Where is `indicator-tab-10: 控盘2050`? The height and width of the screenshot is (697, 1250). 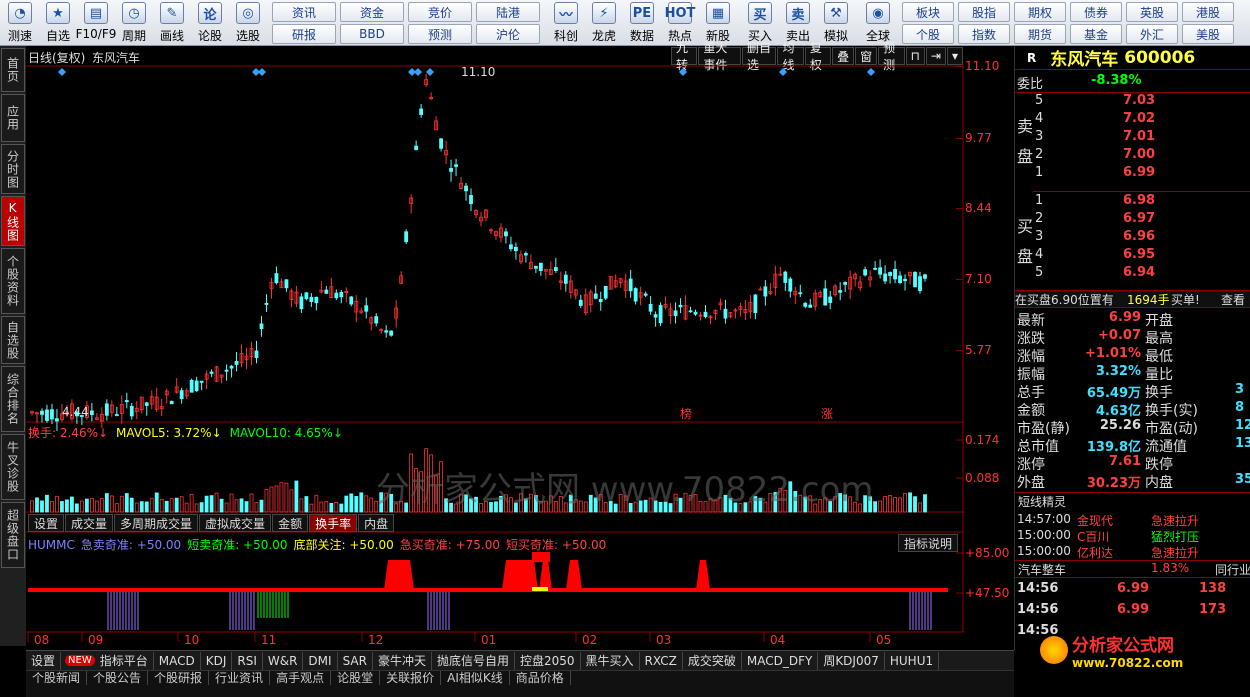 indicator-tab-10: 控盘2050 is located at coordinates (548, 660).